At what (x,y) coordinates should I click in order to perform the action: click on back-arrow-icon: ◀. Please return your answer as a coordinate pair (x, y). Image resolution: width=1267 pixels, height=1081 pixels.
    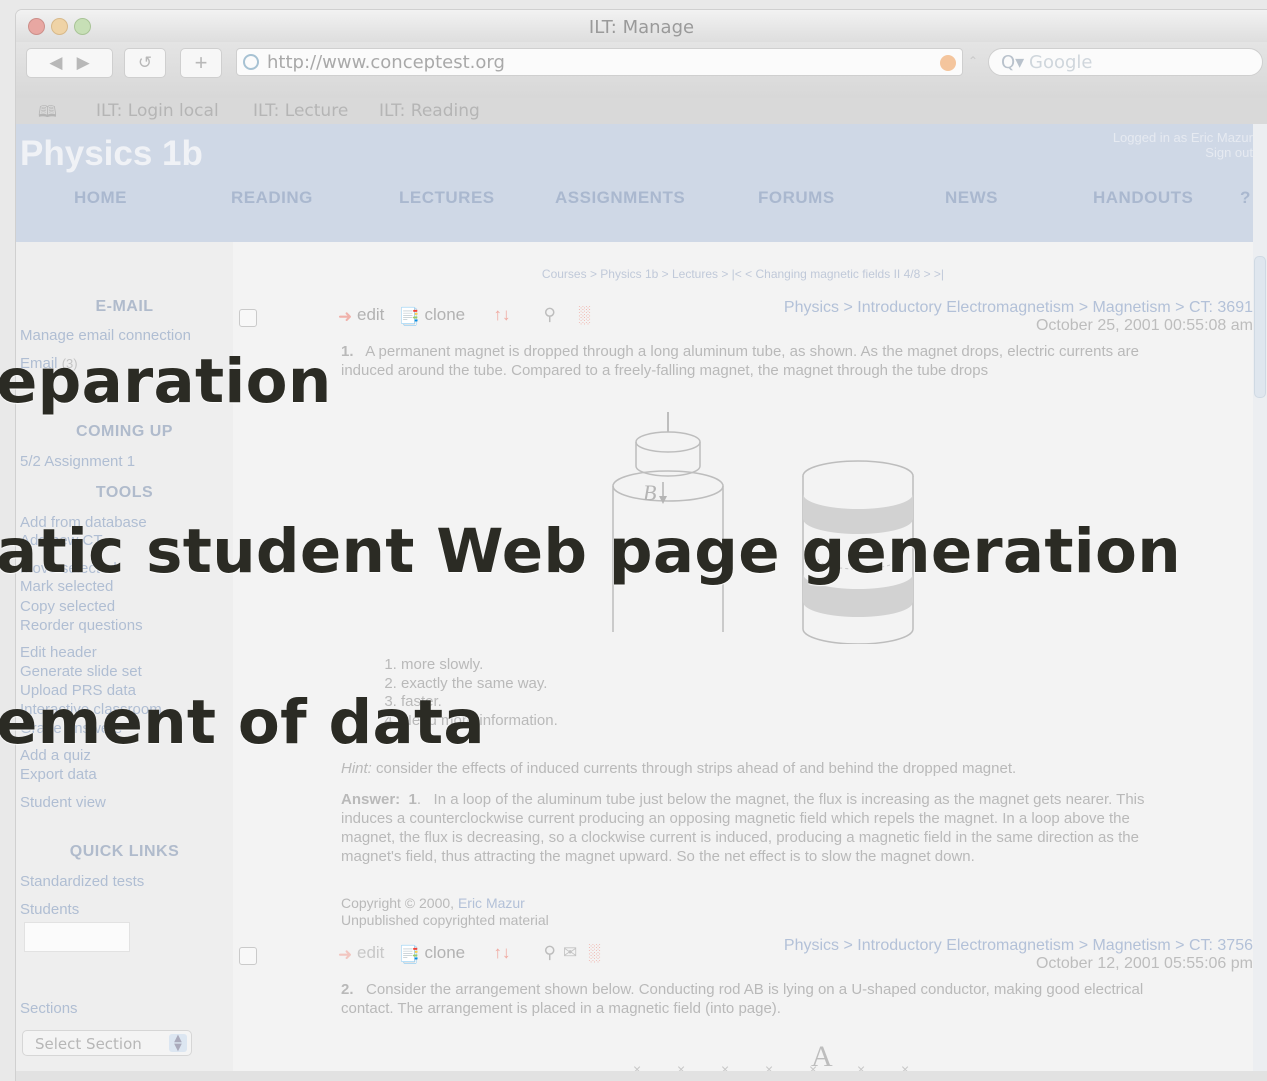
    Looking at the image, I should click on (55, 62).